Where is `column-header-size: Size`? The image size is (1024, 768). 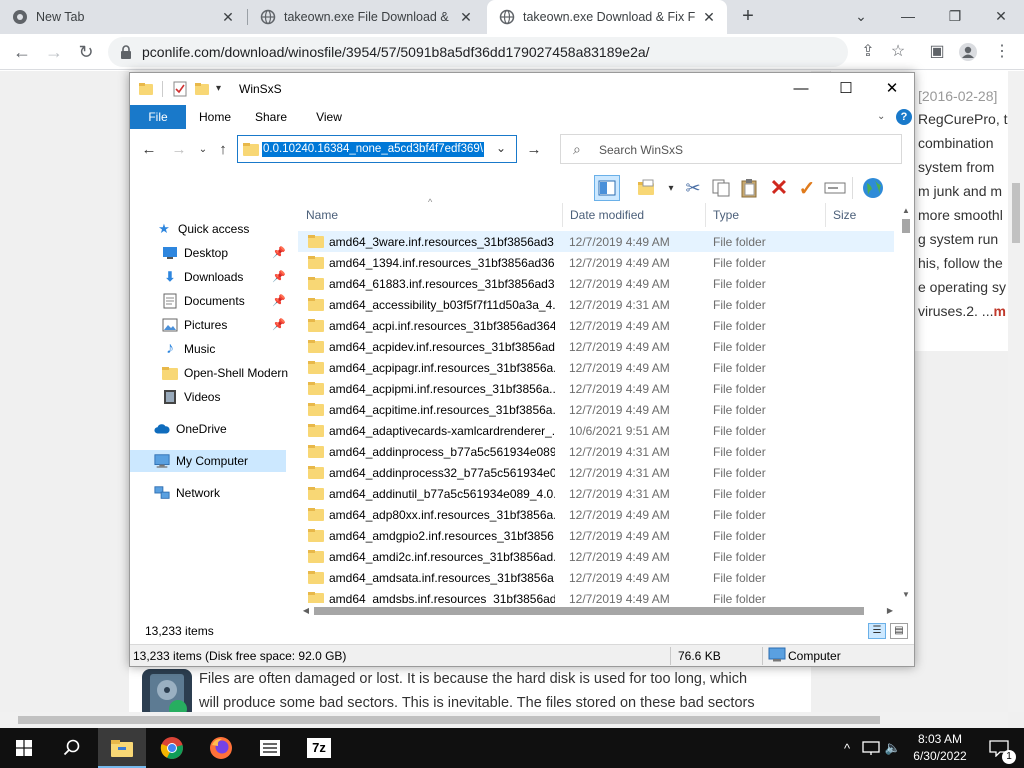 column-header-size: Size is located at coordinates (860, 215).